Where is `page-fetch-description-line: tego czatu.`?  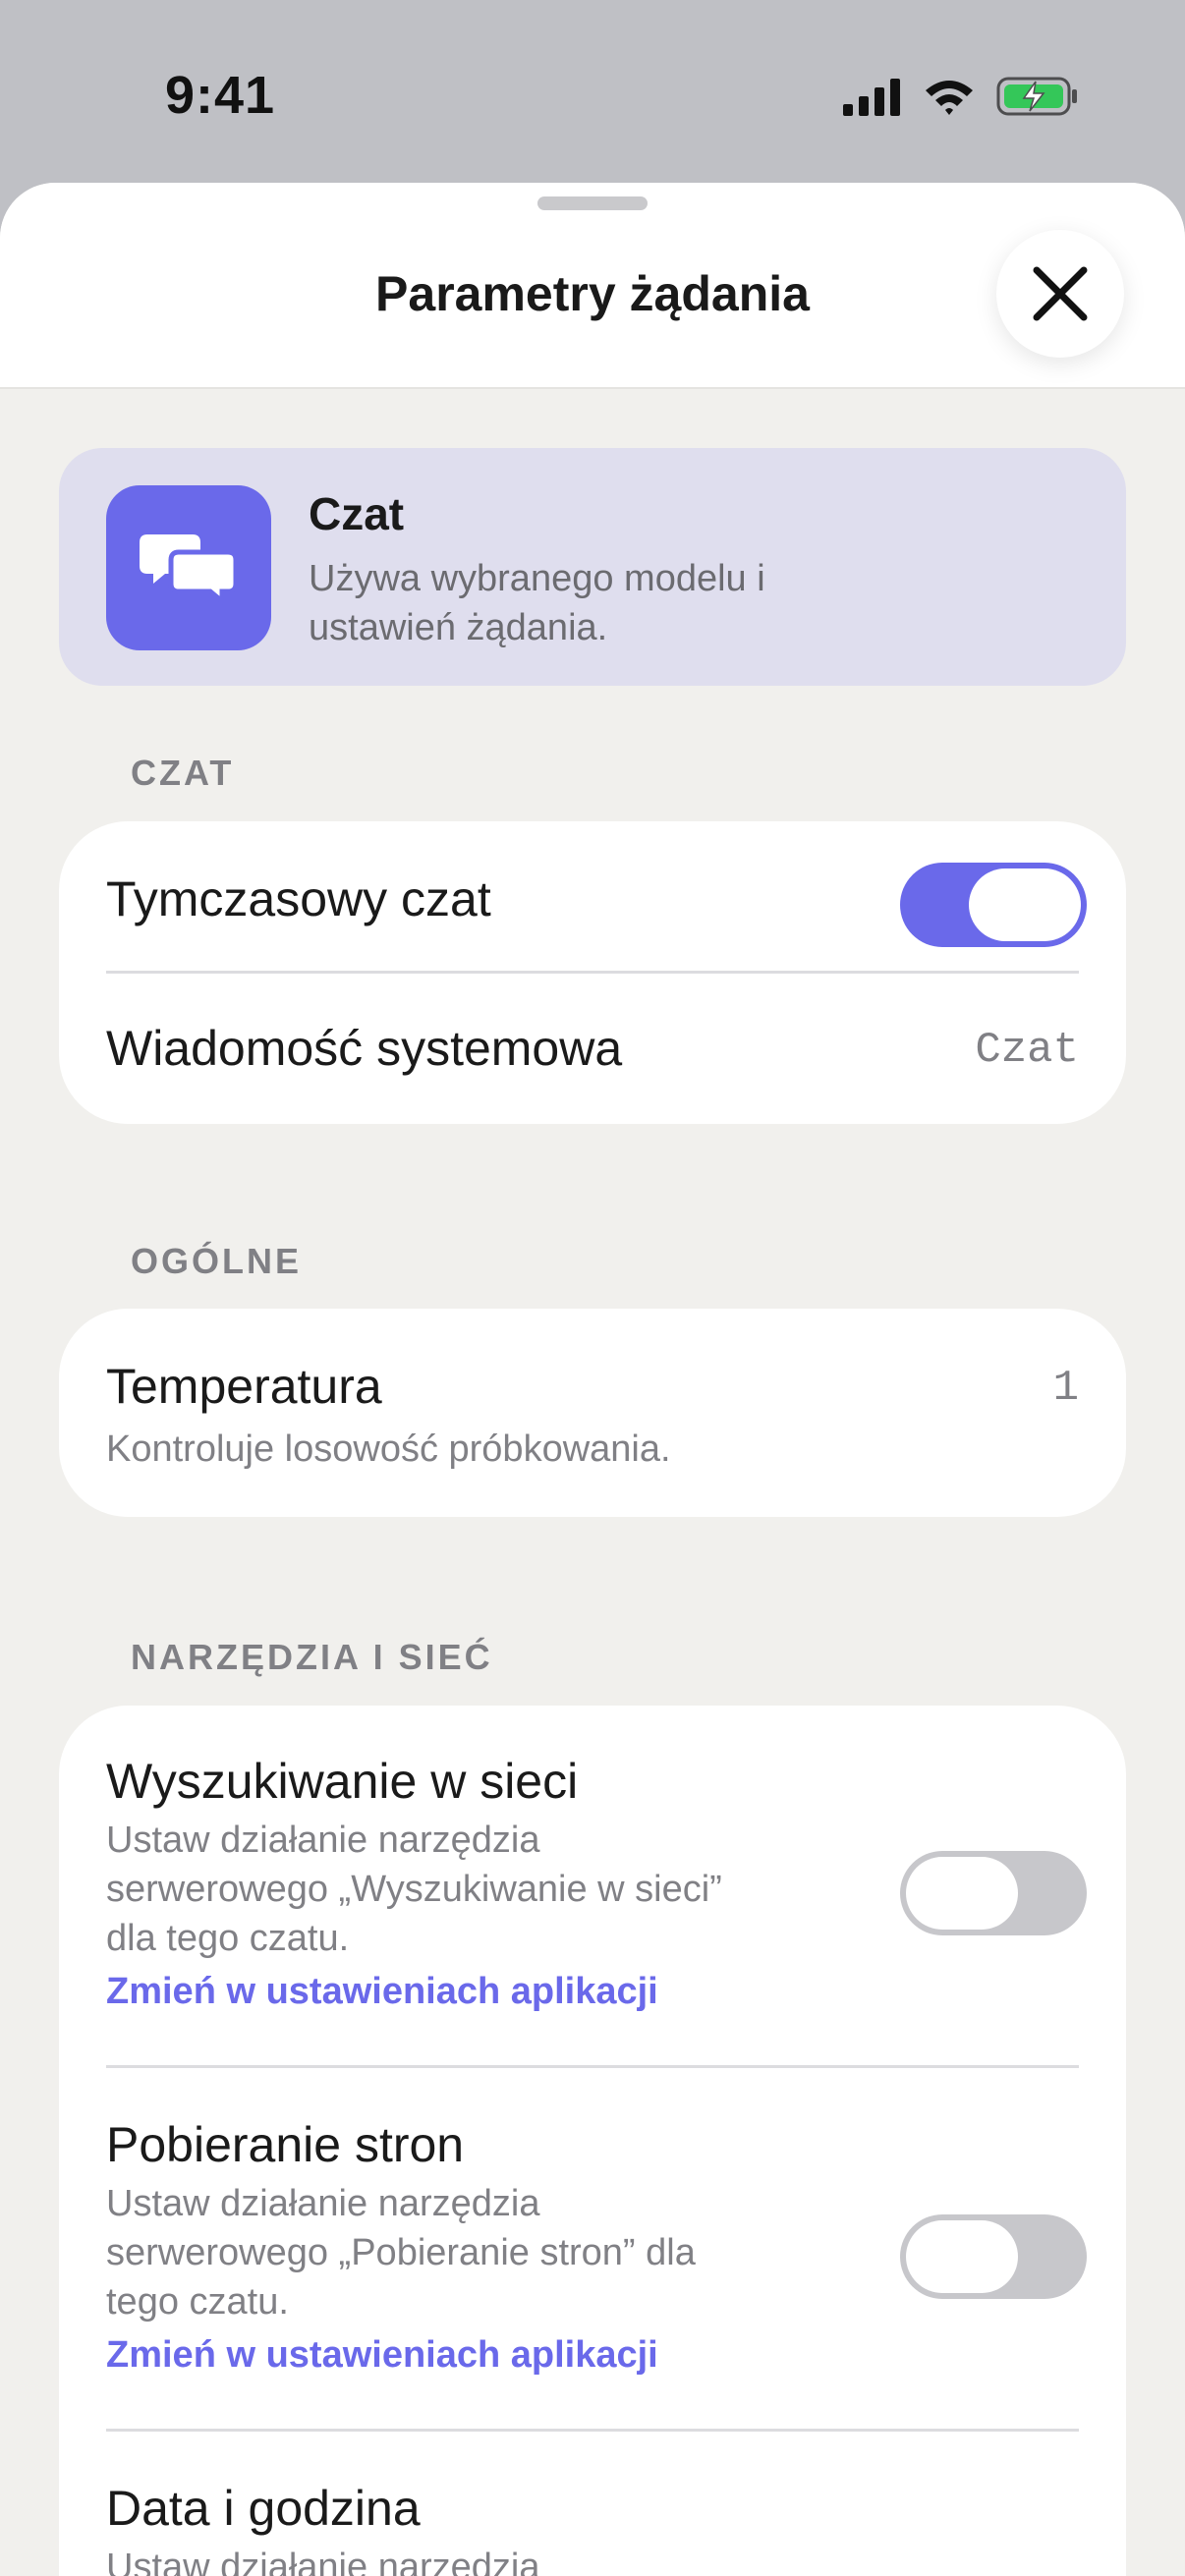 page-fetch-description-line: tego czatu. is located at coordinates (198, 2302).